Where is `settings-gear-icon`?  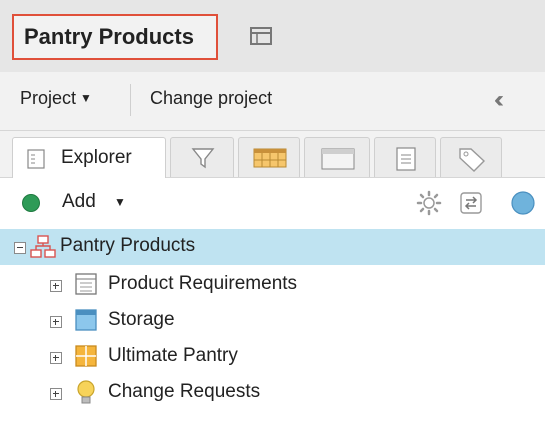
settings-gear-icon is located at coordinates (429, 203).